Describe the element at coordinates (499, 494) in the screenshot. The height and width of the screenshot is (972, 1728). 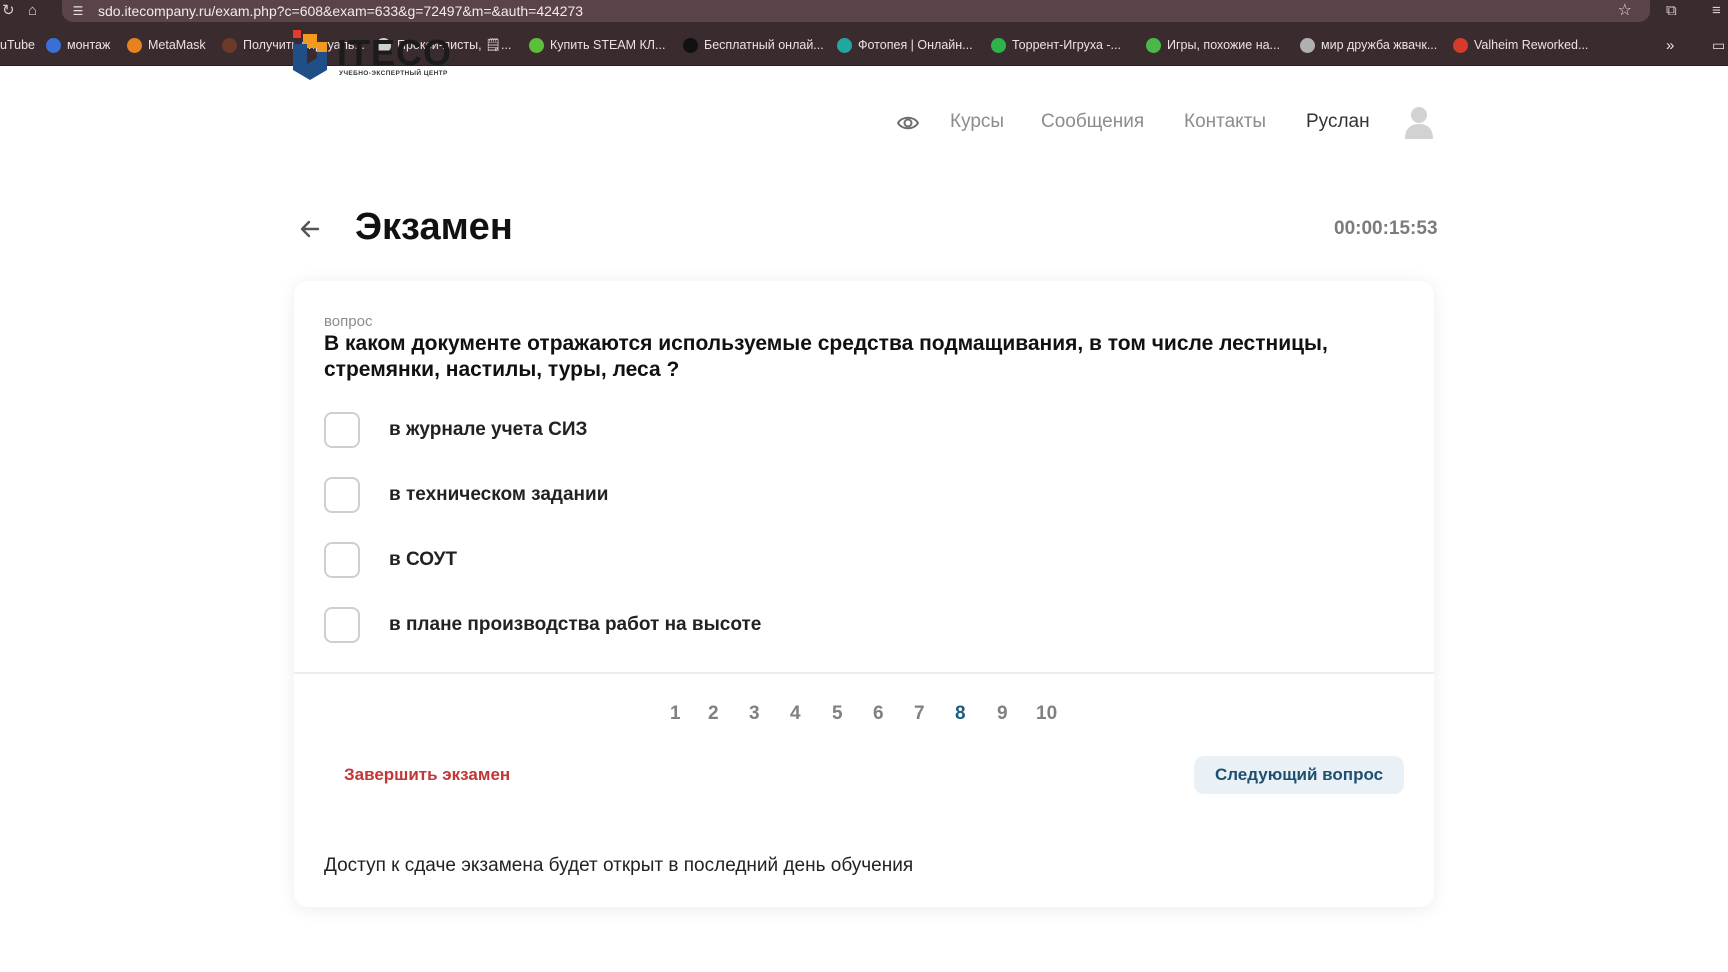
I see `answer-label: в техническом задании` at that location.